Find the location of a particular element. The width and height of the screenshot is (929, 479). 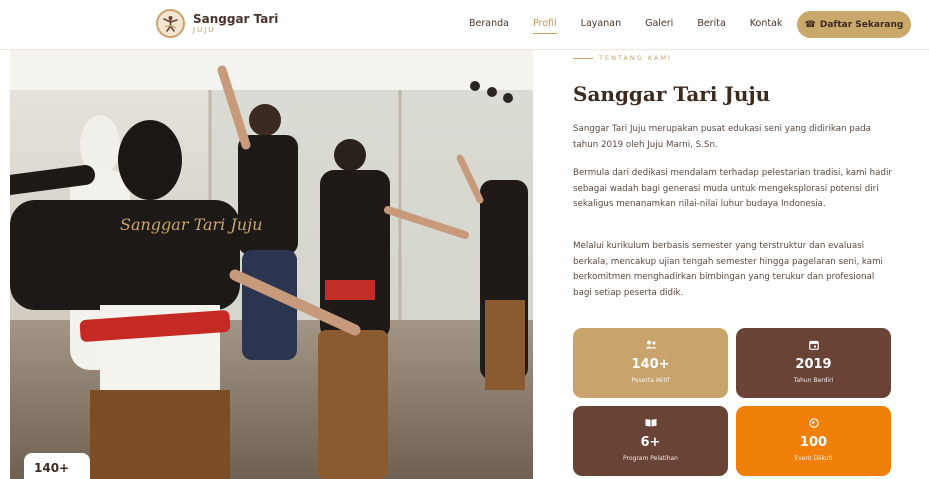

nav-berita: Berita is located at coordinates (711, 26).